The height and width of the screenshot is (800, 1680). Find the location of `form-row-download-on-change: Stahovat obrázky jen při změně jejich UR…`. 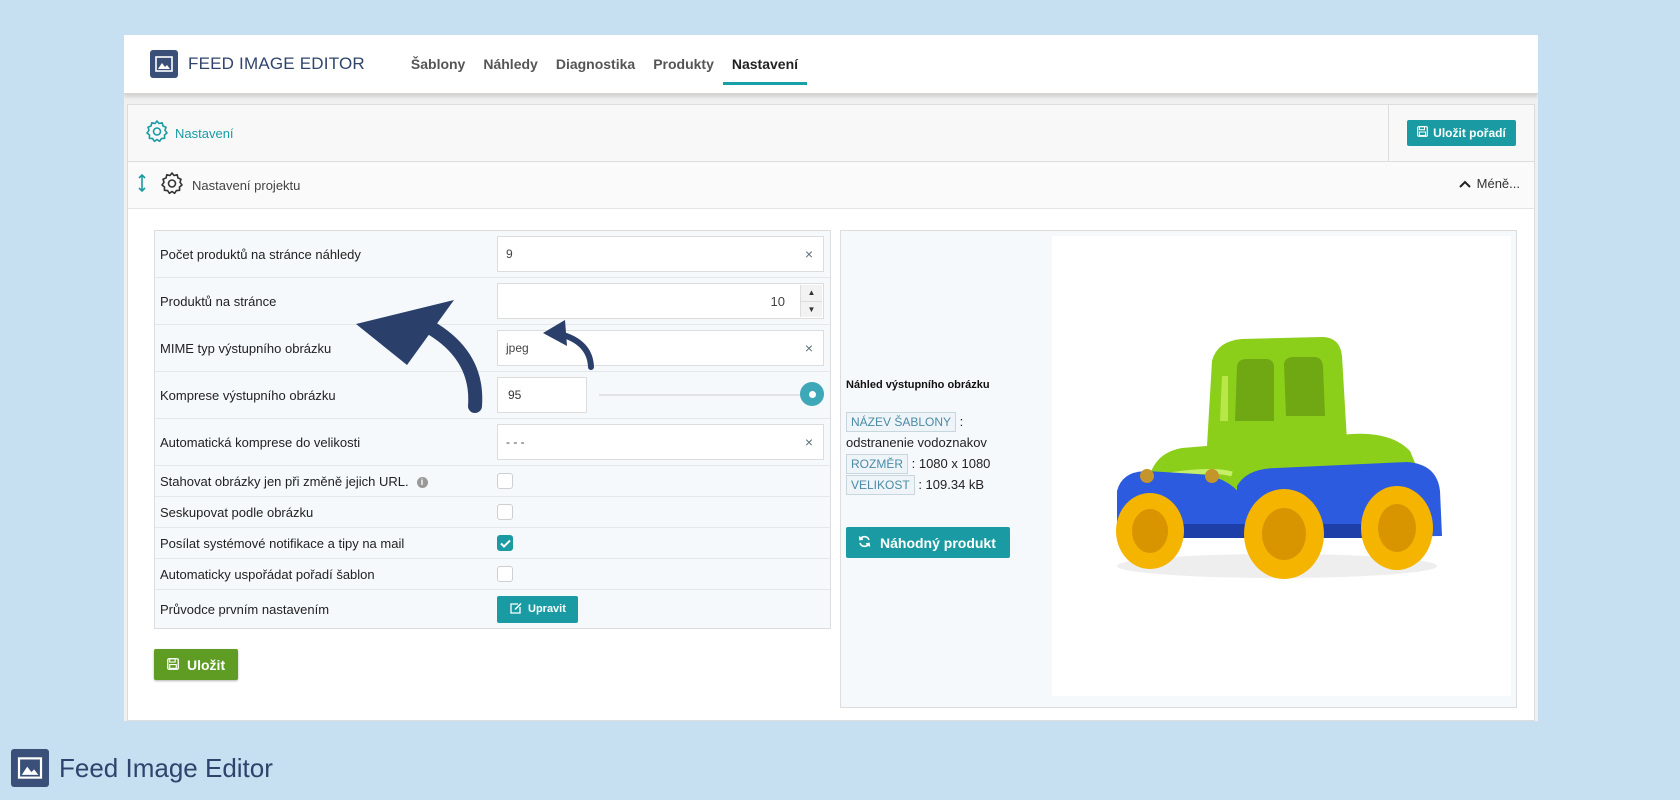

form-row-download-on-change: Stahovat obrázky jen při změně jejich UR… is located at coordinates (492, 481).